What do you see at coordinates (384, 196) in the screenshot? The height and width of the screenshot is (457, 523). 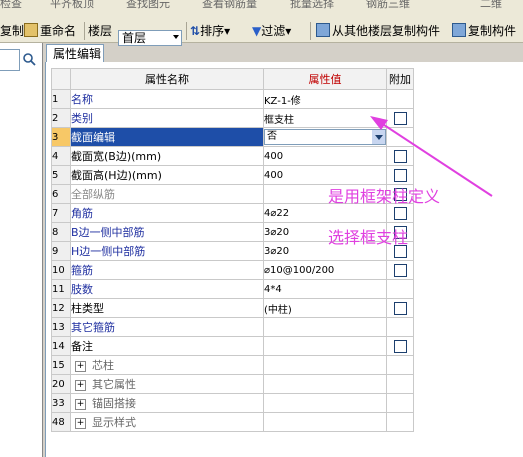 I see `annotation-text-1: 是用框架柱定义` at bounding box center [384, 196].